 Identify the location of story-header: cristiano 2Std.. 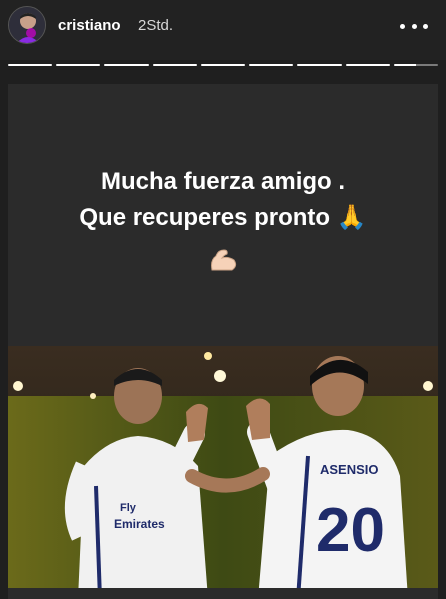
(223, 30).